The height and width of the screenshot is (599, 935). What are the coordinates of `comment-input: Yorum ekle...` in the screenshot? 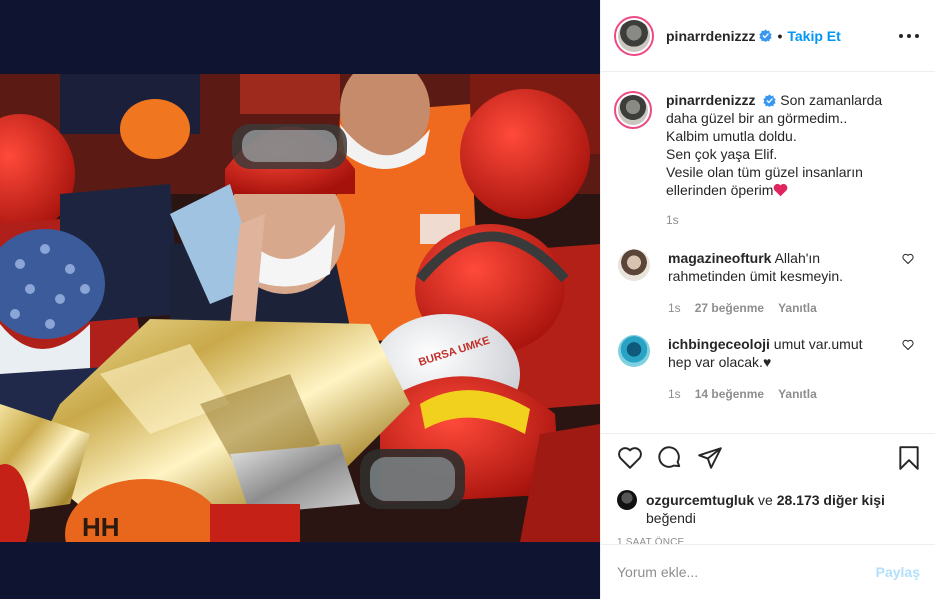 It's located at (746, 572).